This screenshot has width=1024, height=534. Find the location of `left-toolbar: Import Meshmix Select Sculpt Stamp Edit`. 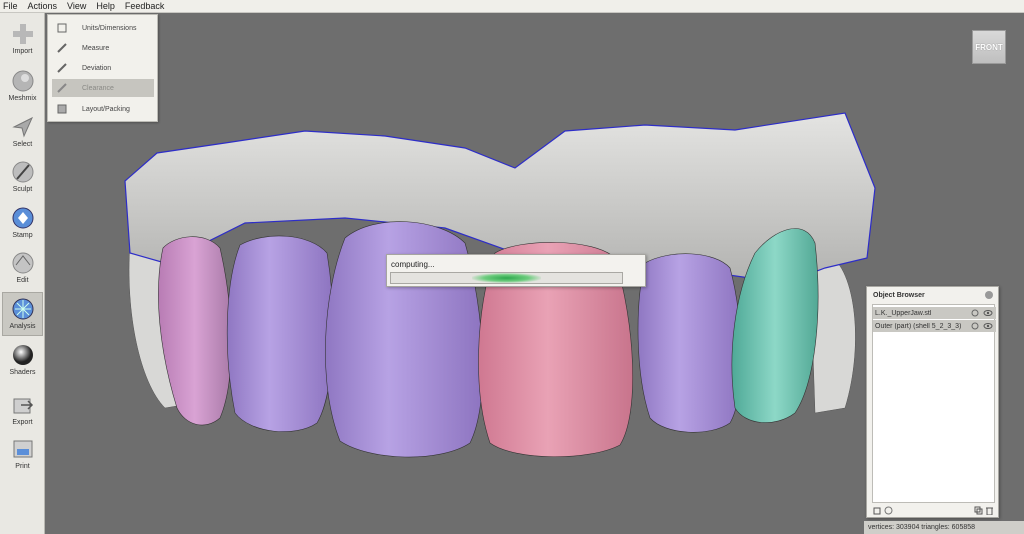

left-toolbar: Import Meshmix Select Sculpt Stamp Edit is located at coordinates (22, 273).